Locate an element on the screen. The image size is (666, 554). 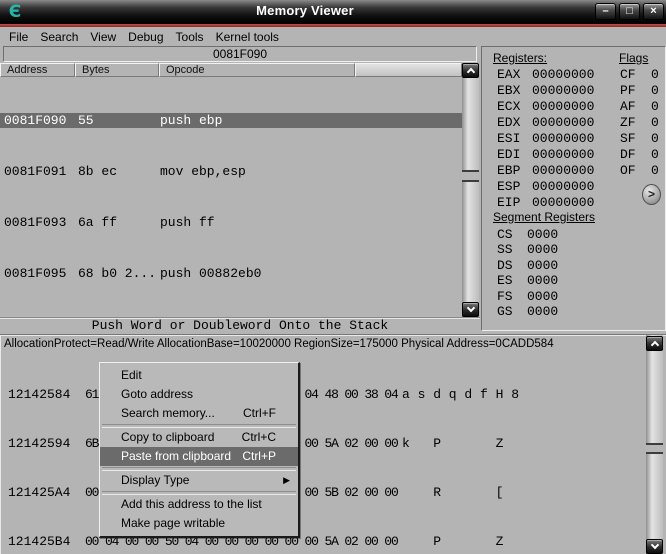
flag-row: PF 0 is located at coordinates (639, 90).